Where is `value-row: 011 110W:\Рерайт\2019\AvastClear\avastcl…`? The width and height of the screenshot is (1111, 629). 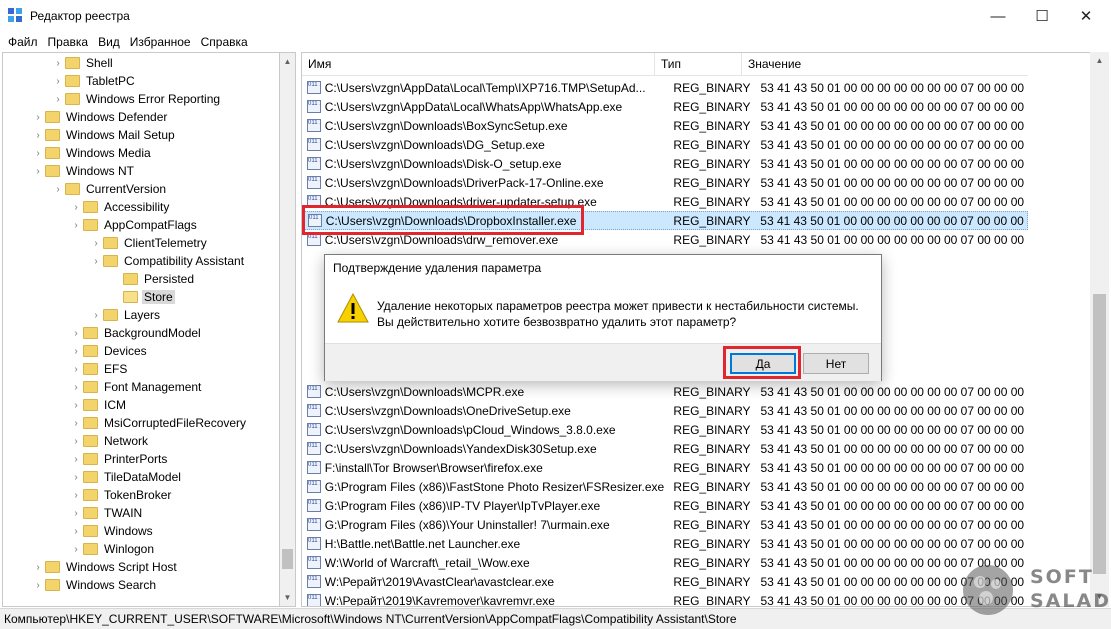 value-row: 011 110W:\Рерайт\2019\AvastClear\avastcl… is located at coordinates (665, 581).